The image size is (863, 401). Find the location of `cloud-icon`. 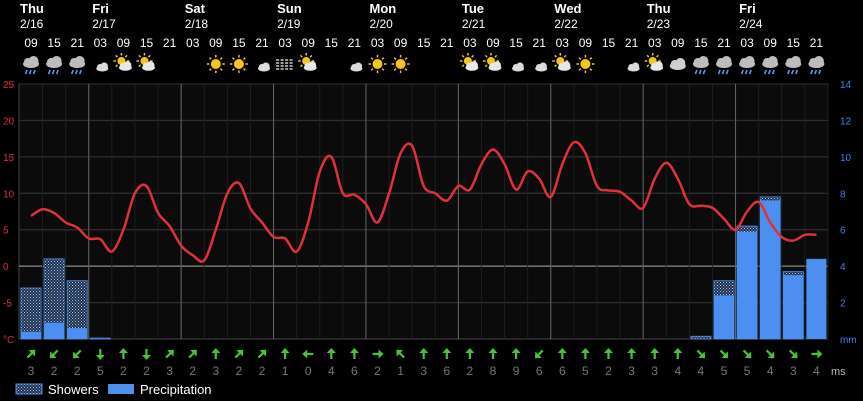

cloud-icon is located at coordinates (677, 64).